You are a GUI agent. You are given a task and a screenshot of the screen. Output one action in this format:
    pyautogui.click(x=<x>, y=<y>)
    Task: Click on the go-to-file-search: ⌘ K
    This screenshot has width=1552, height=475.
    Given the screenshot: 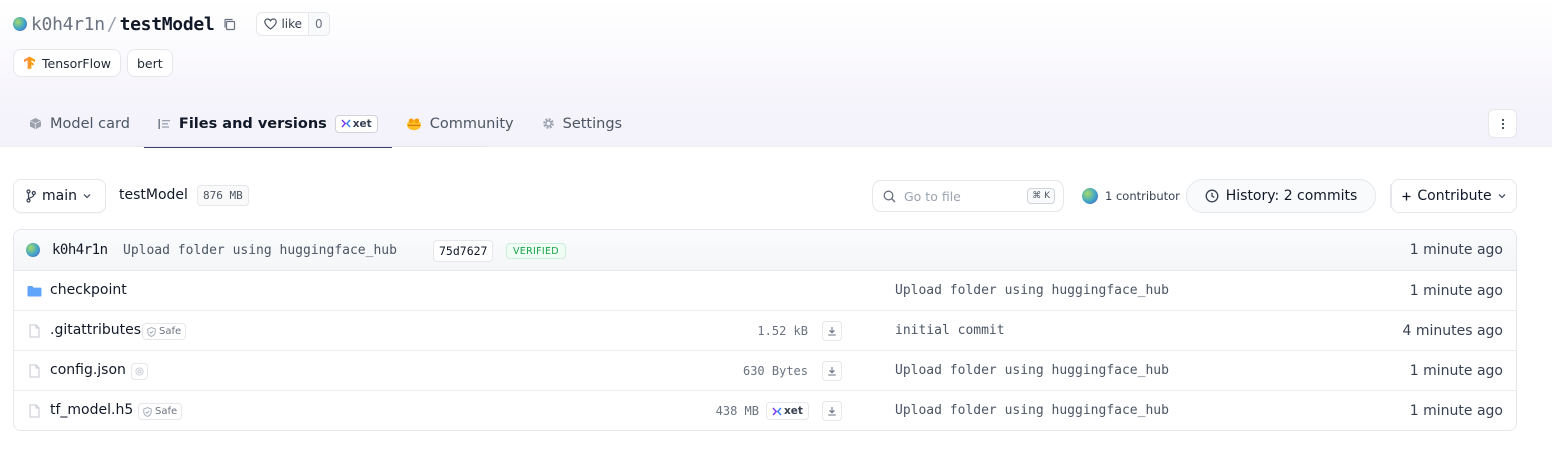 What is the action you would take?
    pyautogui.click(x=968, y=196)
    